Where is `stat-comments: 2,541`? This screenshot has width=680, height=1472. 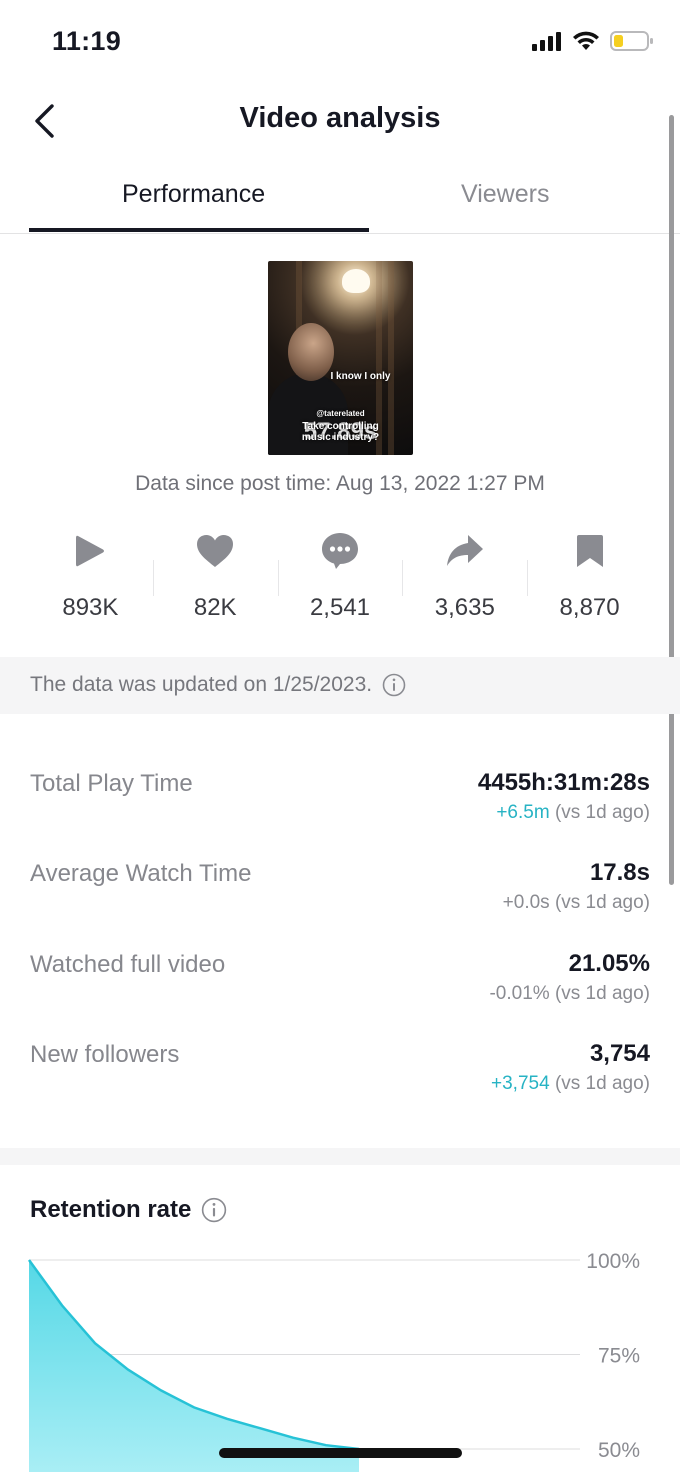 stat-comments: 2,541 is located at coordinates (340, 578).